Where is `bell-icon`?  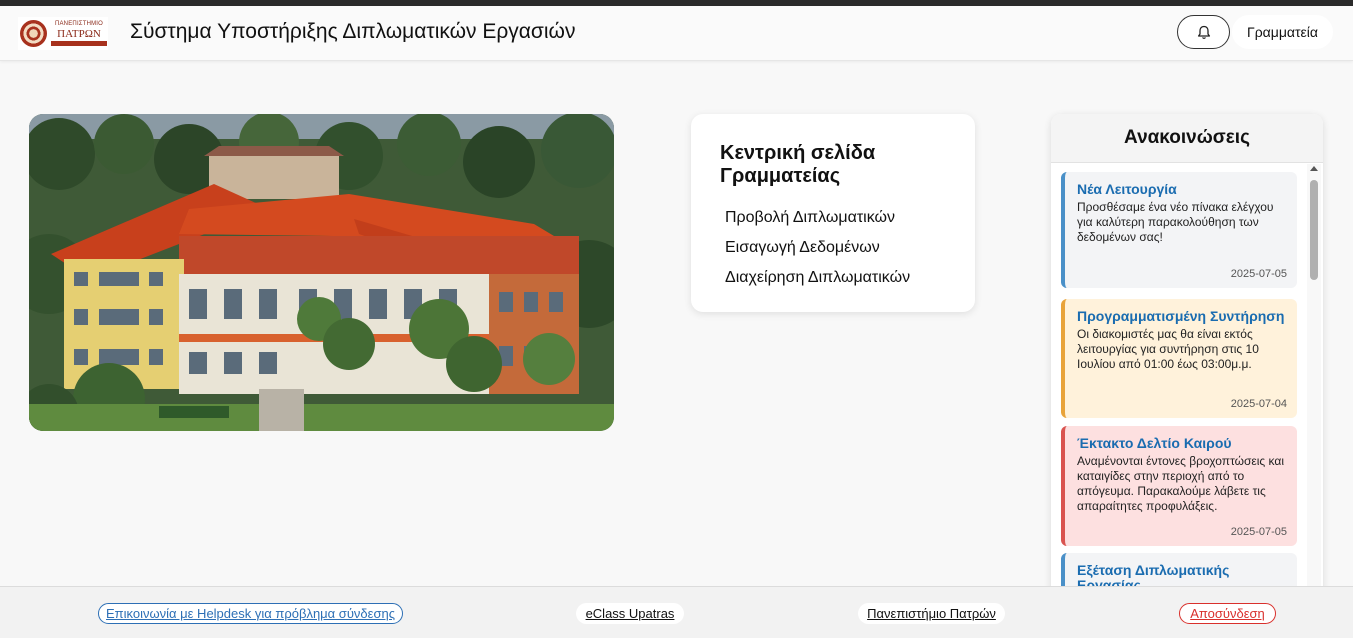 bell-icon is located at coordinates (1203, 32).